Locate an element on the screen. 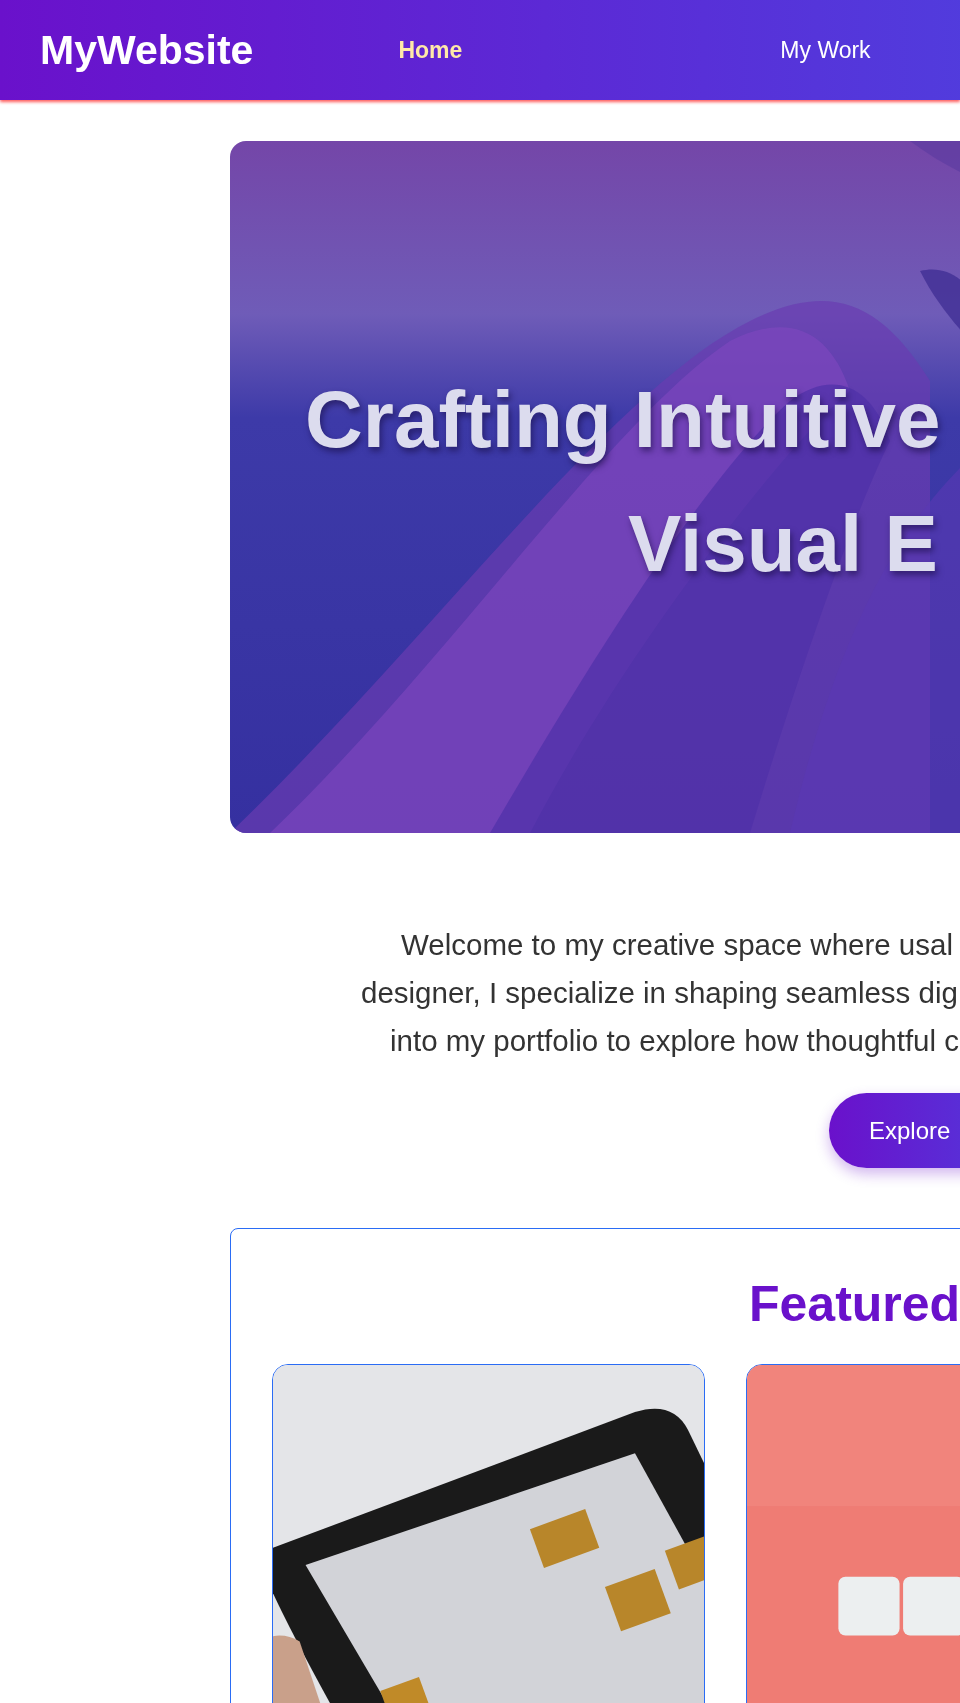  nav-link: Home is located at coordinates (430, 50).